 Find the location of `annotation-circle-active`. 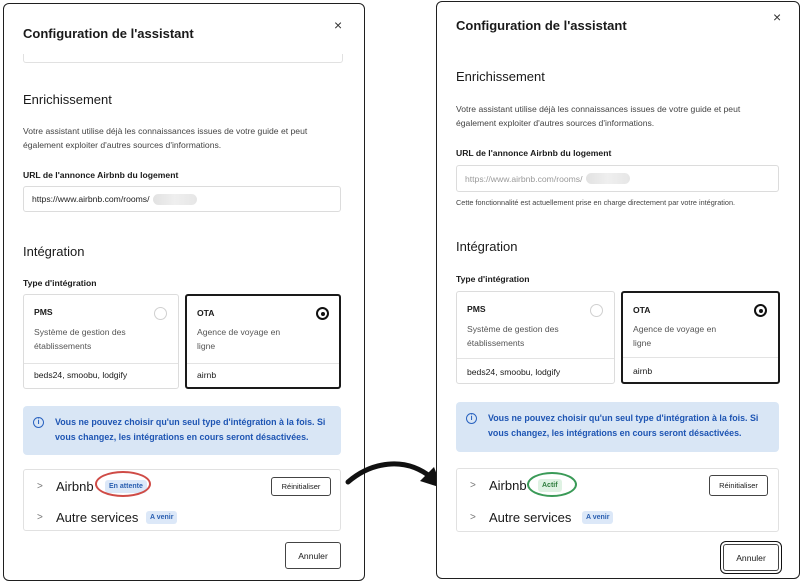

annotation-circle-active is located at coordinates (552, 484).